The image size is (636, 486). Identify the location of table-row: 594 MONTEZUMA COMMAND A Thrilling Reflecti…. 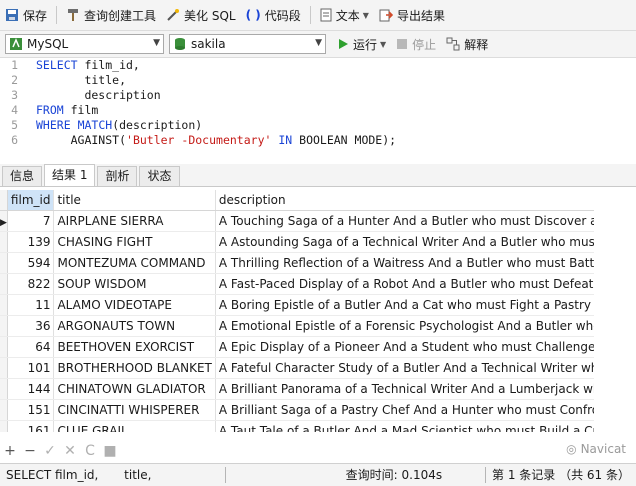
(297, 263).